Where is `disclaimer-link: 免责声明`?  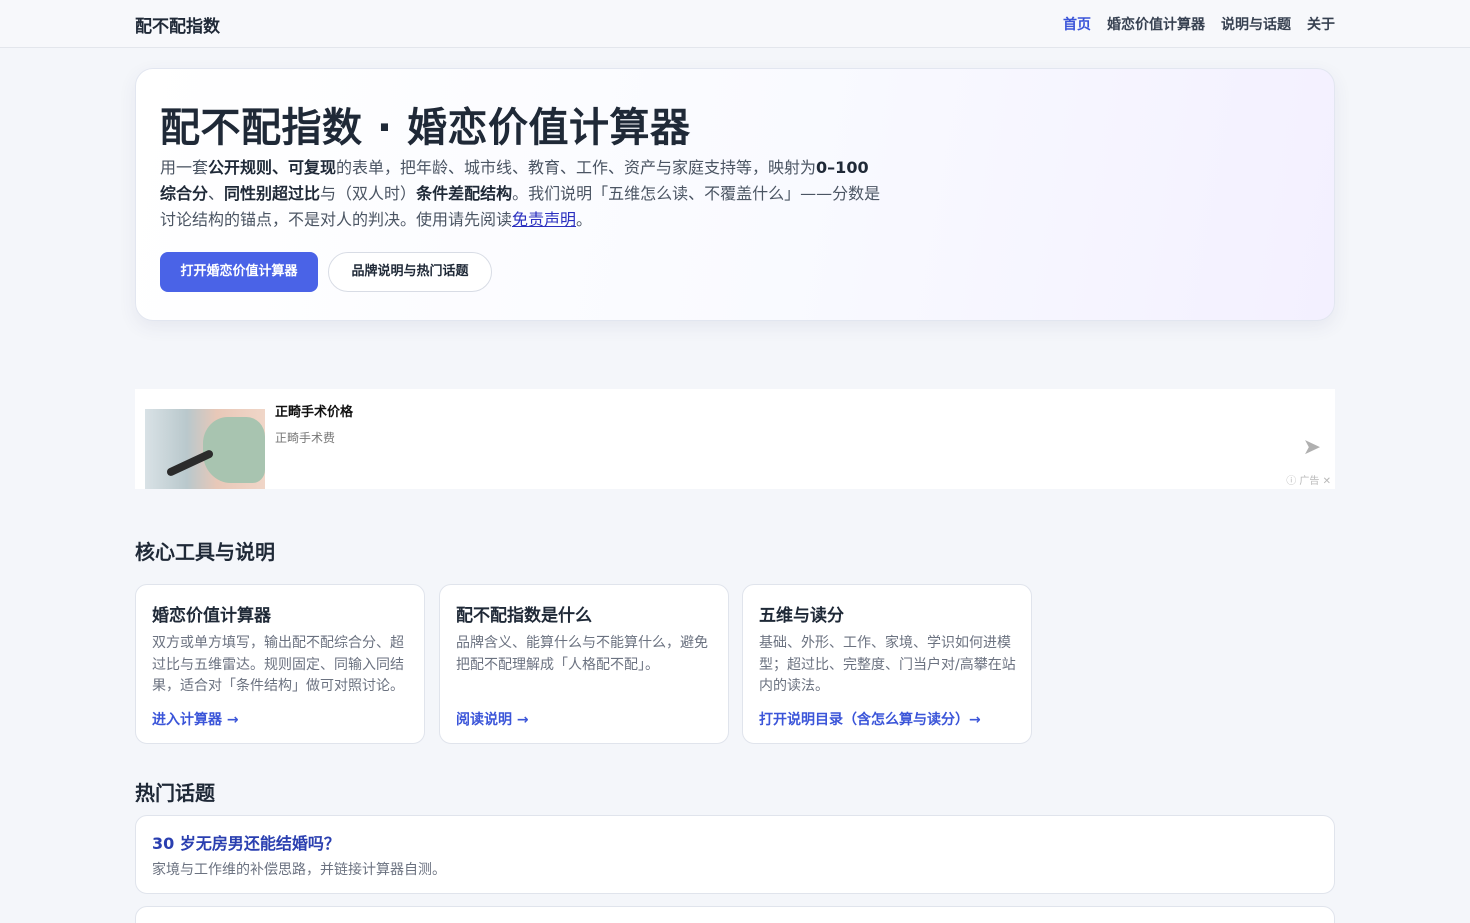 disclaimer-link: 免责声明 is located at coordinates (544, 219).